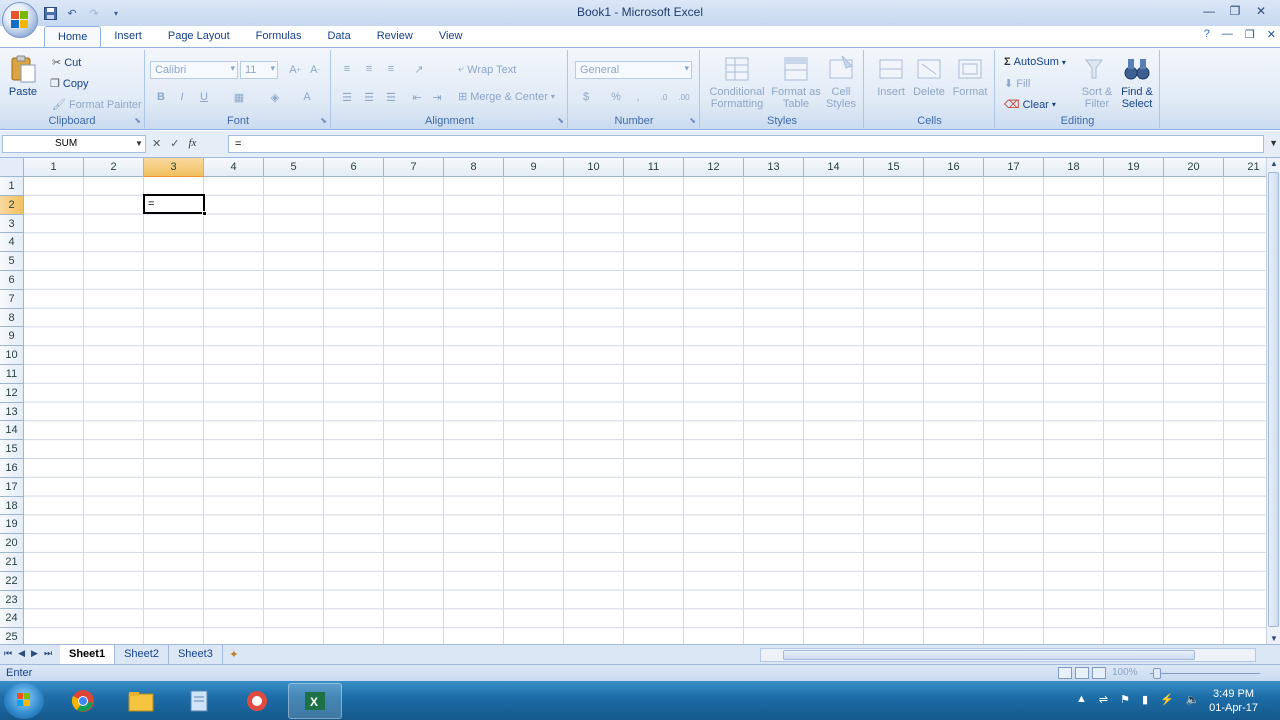 This screenshot has width=1280, height=720. I want to click on taskbar-explorer, so click(141, 701).